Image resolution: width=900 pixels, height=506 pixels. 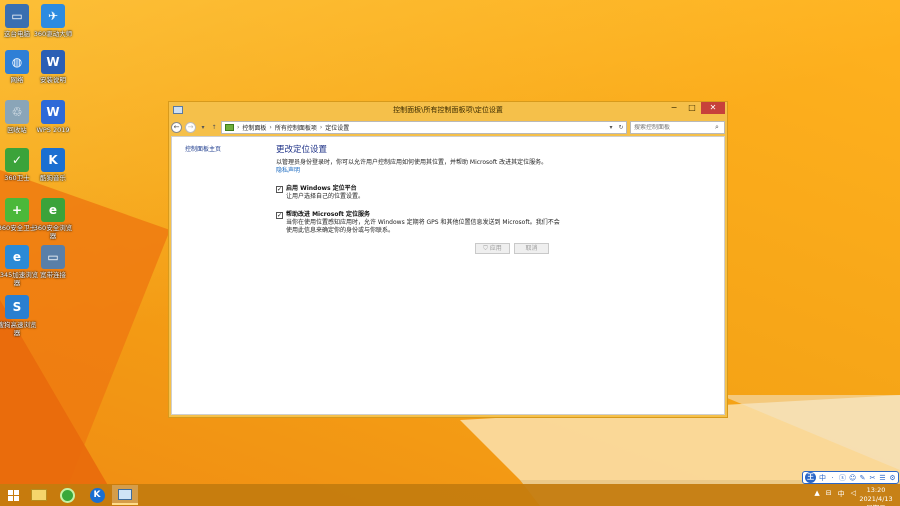 I want to click on cancel-button: 取消, so click(x=531, y=248).